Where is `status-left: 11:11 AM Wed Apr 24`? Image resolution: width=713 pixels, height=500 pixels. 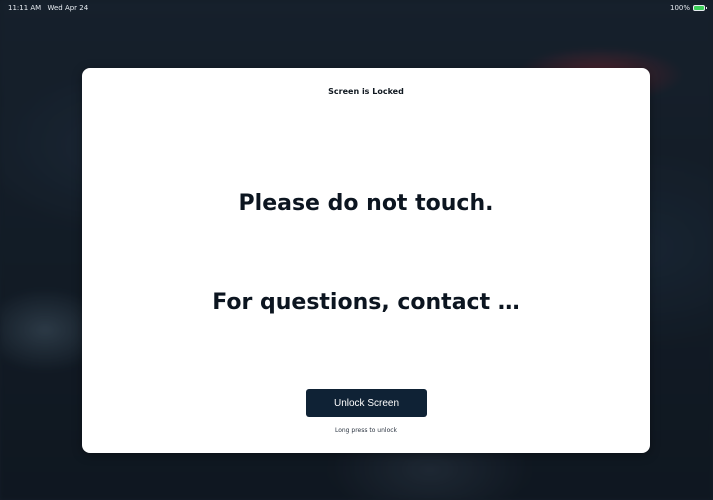
status-left: 11:11 AM Wed Apr 24 is located at coordinates (50, 8).